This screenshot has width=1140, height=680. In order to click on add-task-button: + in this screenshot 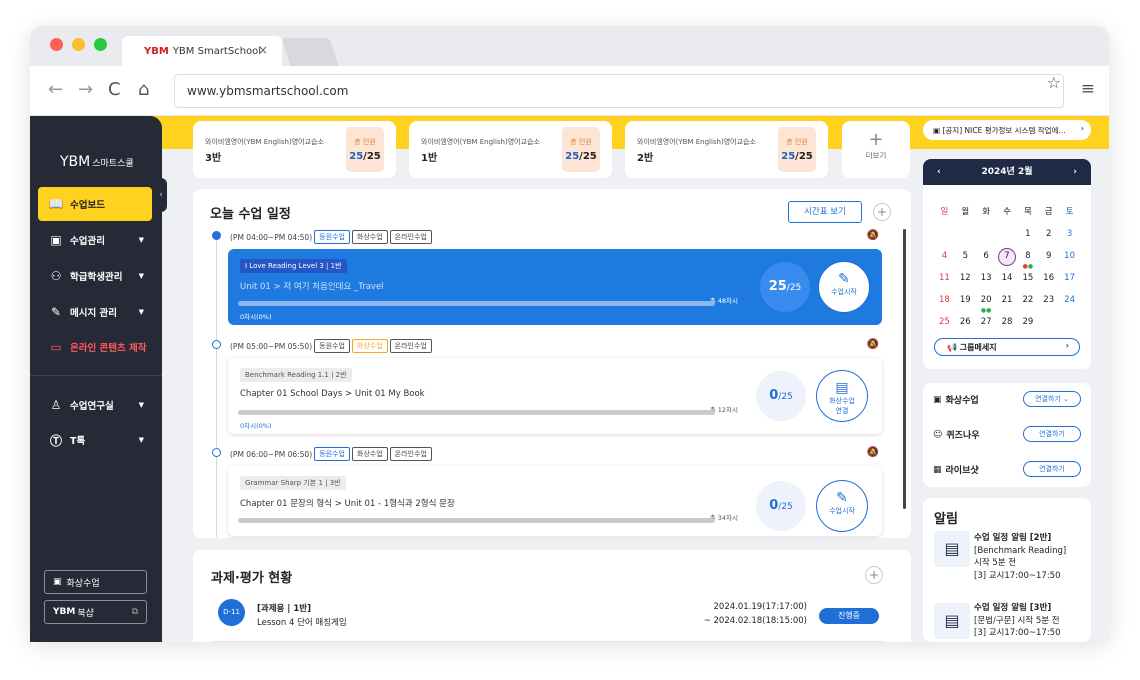, I will do `click(874, 575)`.